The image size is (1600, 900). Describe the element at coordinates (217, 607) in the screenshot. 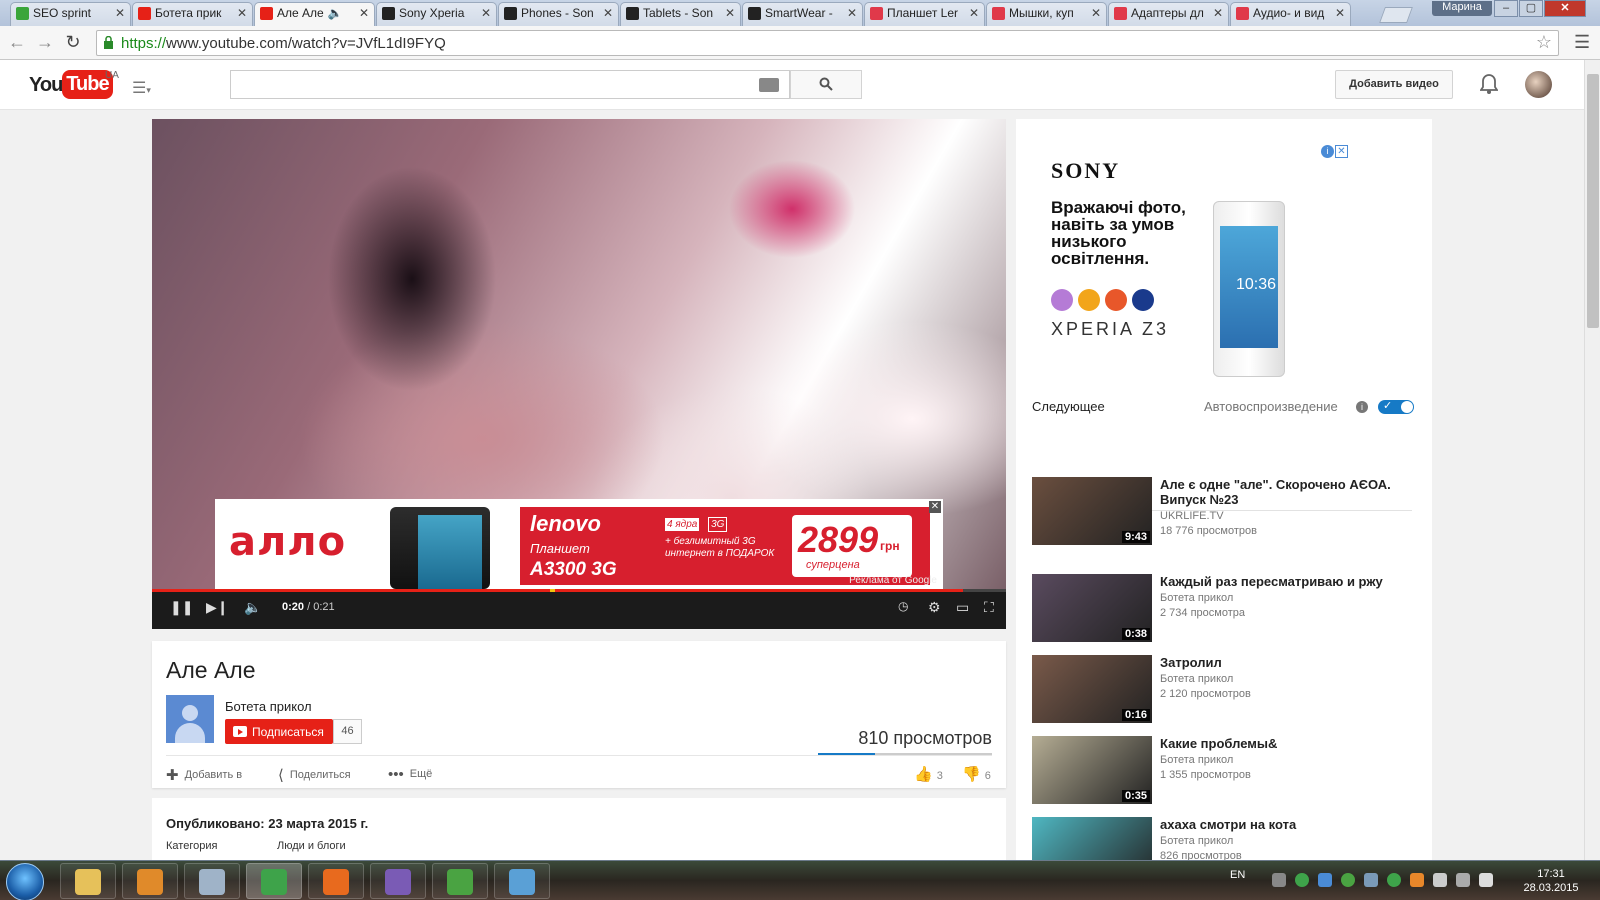

I see `next-icon: ▶❙` at that location.